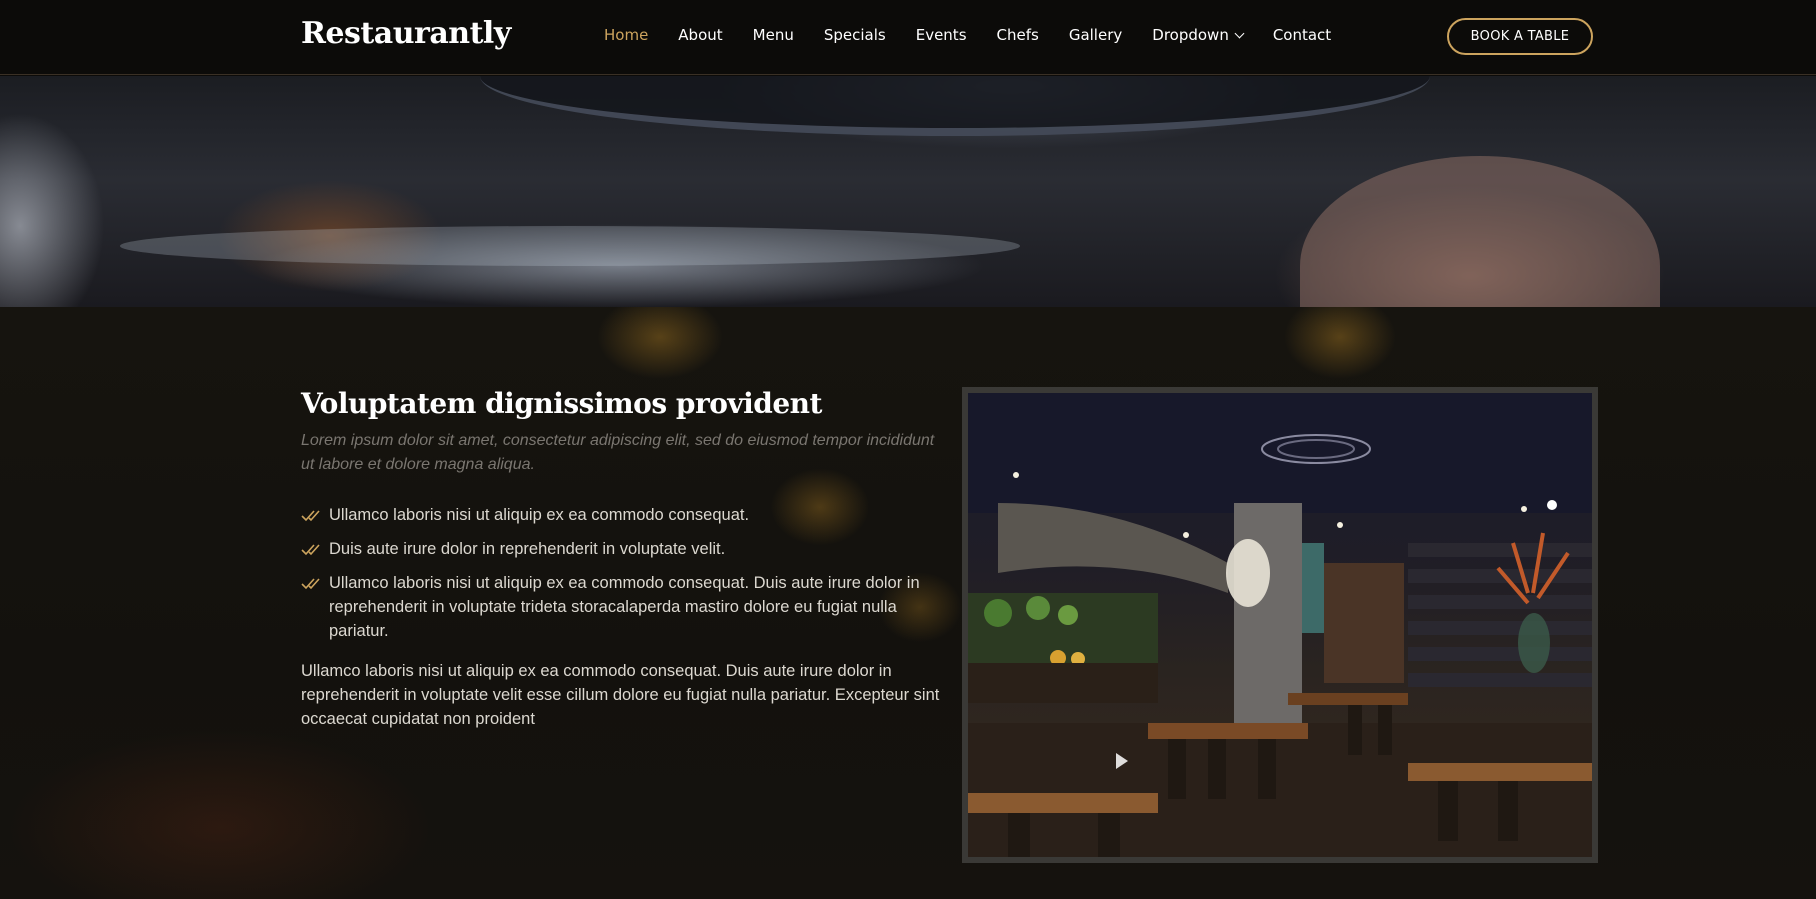  I want to click on book-table-button: BOOK A TABLE, so click(1520, 36).